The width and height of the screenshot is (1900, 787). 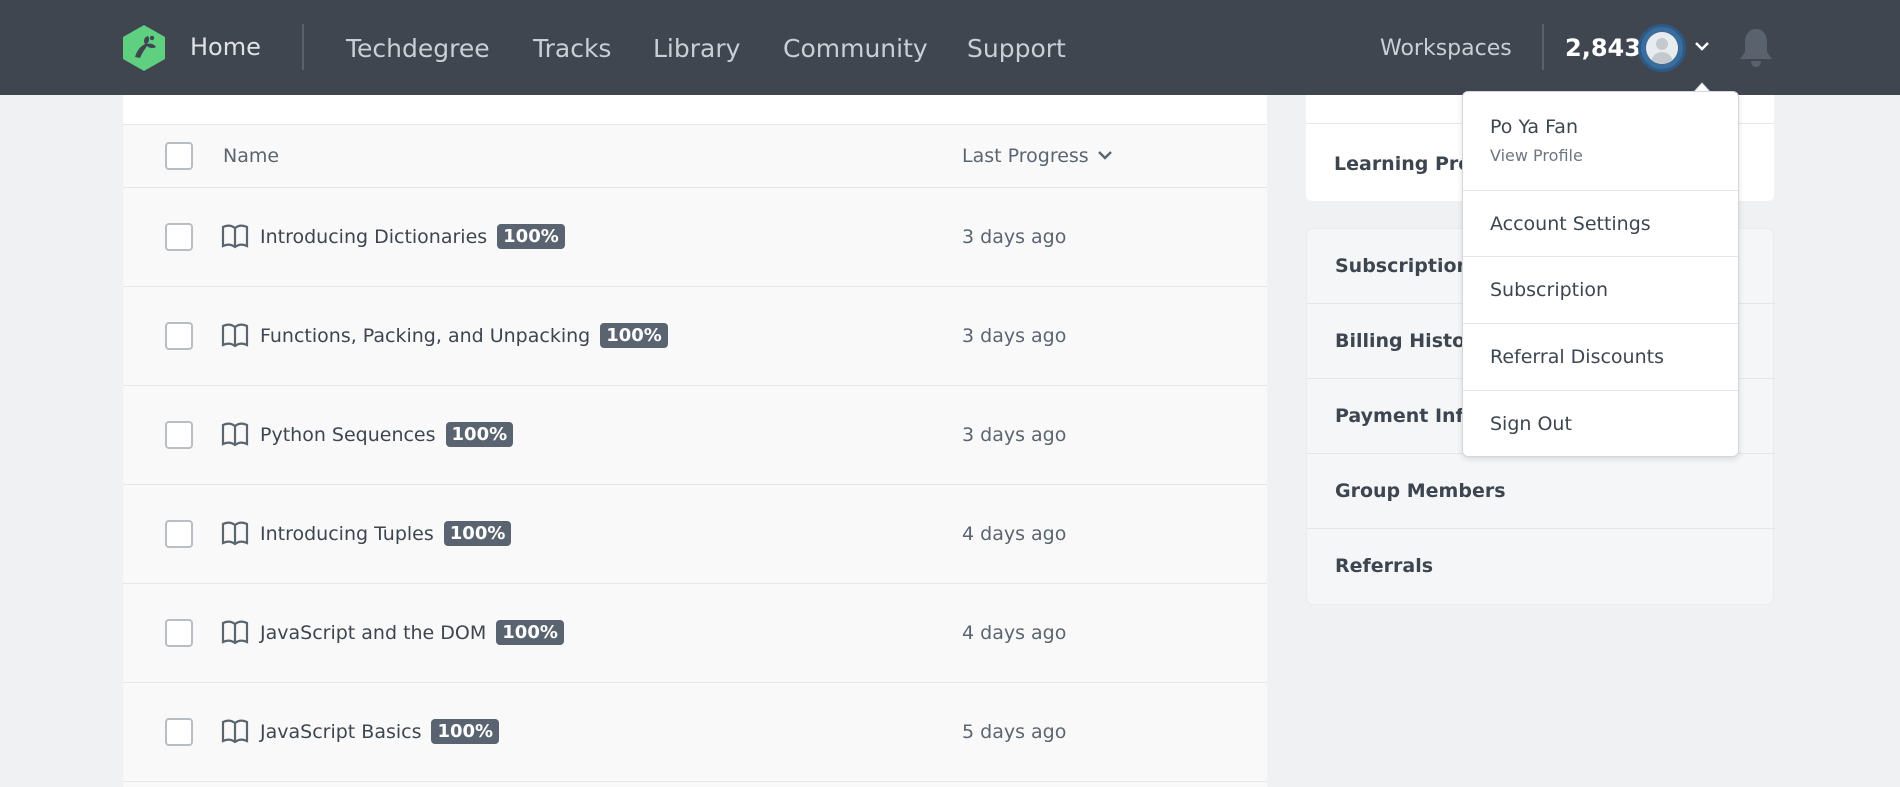 What do you see at coordinates (251, 156) in the screenshot?
I see `column-header-name: Name` at bounding box center [251, 156].